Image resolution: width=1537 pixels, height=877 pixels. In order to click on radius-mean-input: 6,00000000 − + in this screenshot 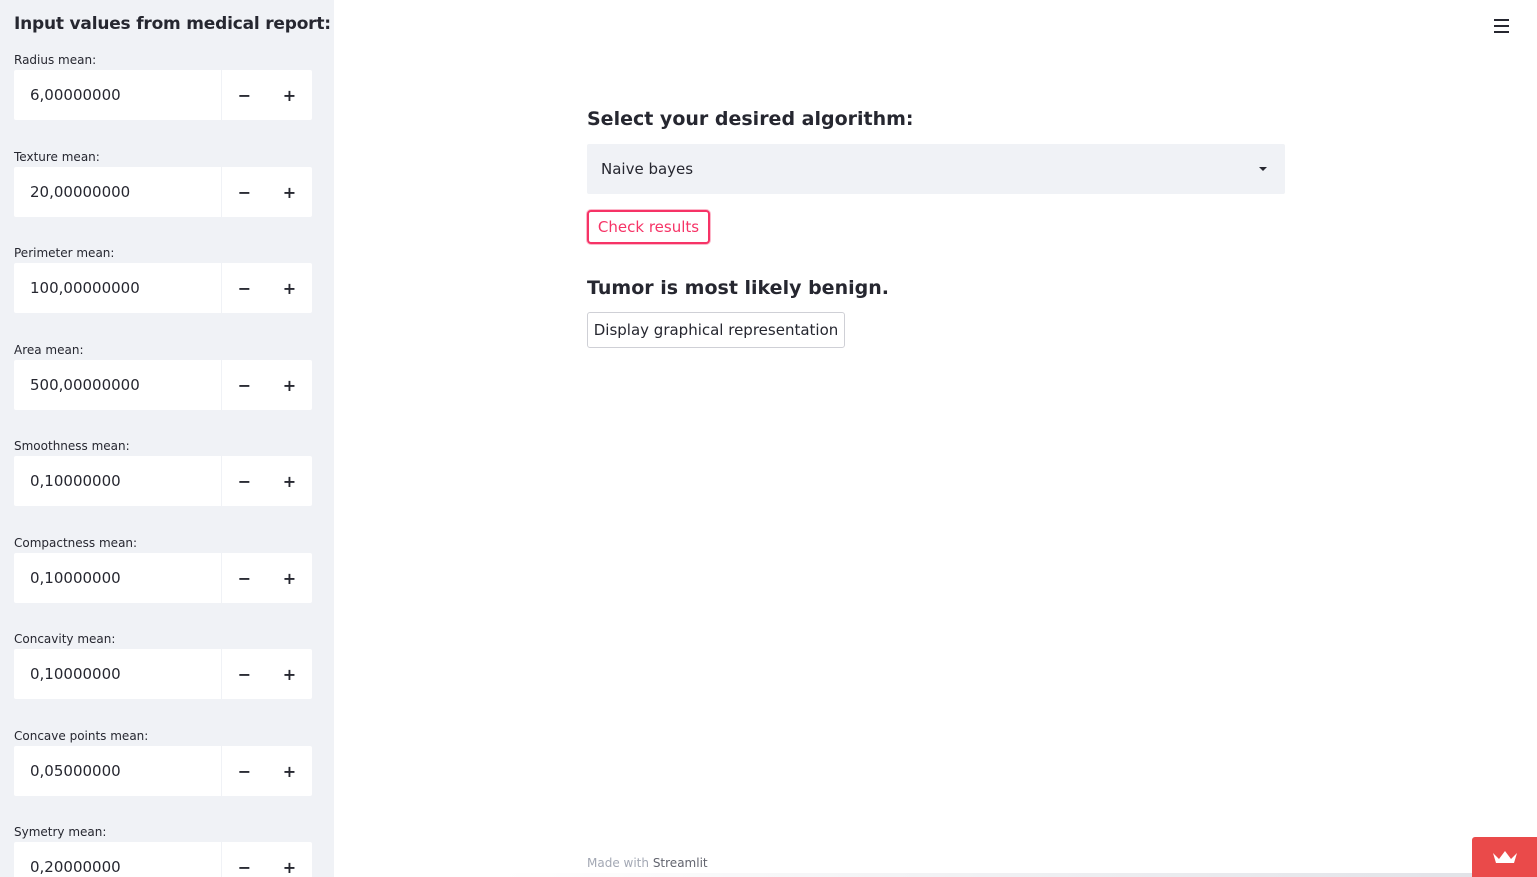, I will do `click(163, 95)`.